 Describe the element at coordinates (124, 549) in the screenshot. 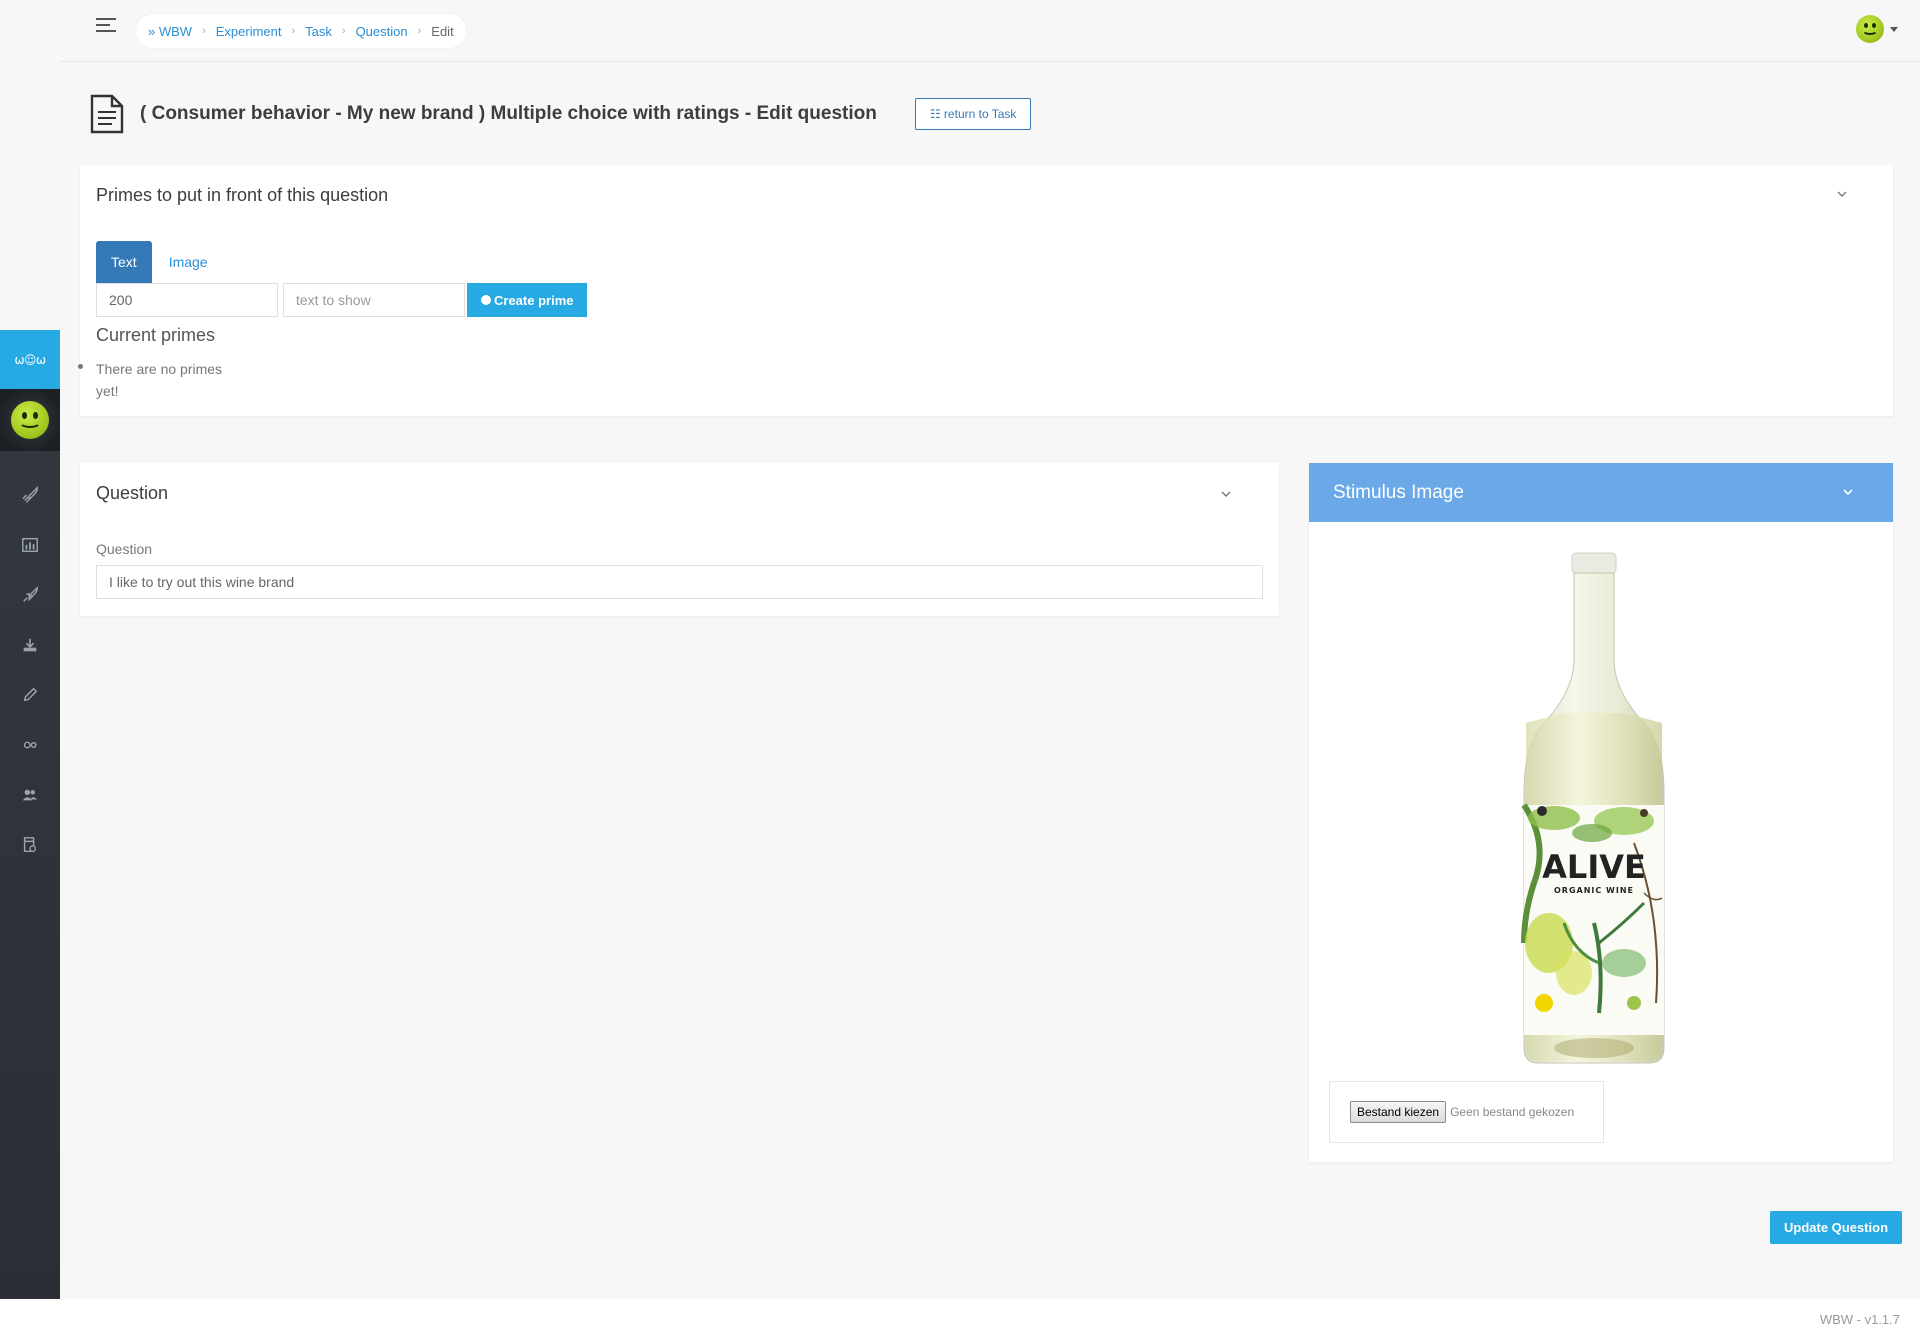

I see `question-field-label: Question` at that location.